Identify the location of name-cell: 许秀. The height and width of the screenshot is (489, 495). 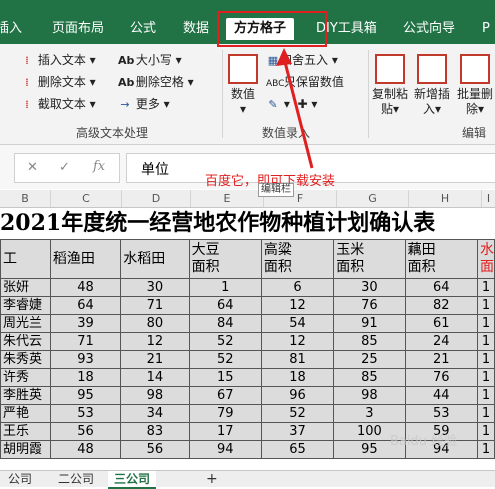
(25, 377).